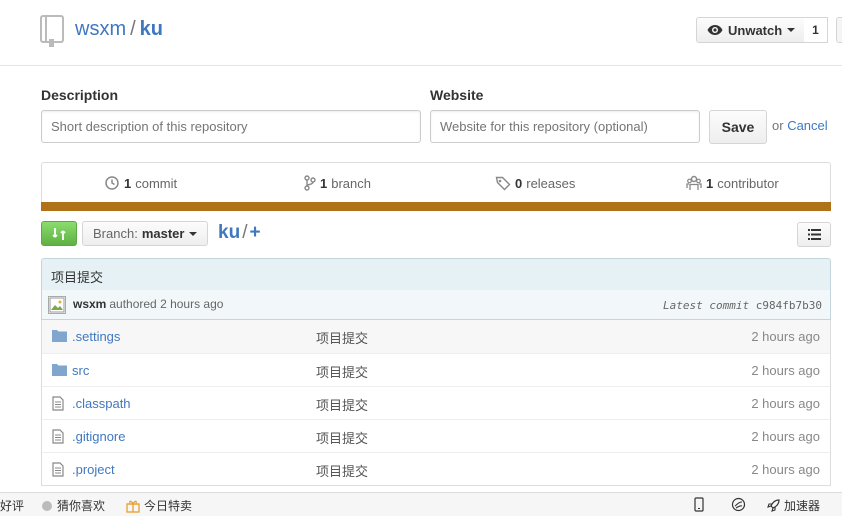  Describe the element at coordinates (81, 506) in the screenshot. I see `statusbar-recommend-label: 猜你喜欢` at that location.